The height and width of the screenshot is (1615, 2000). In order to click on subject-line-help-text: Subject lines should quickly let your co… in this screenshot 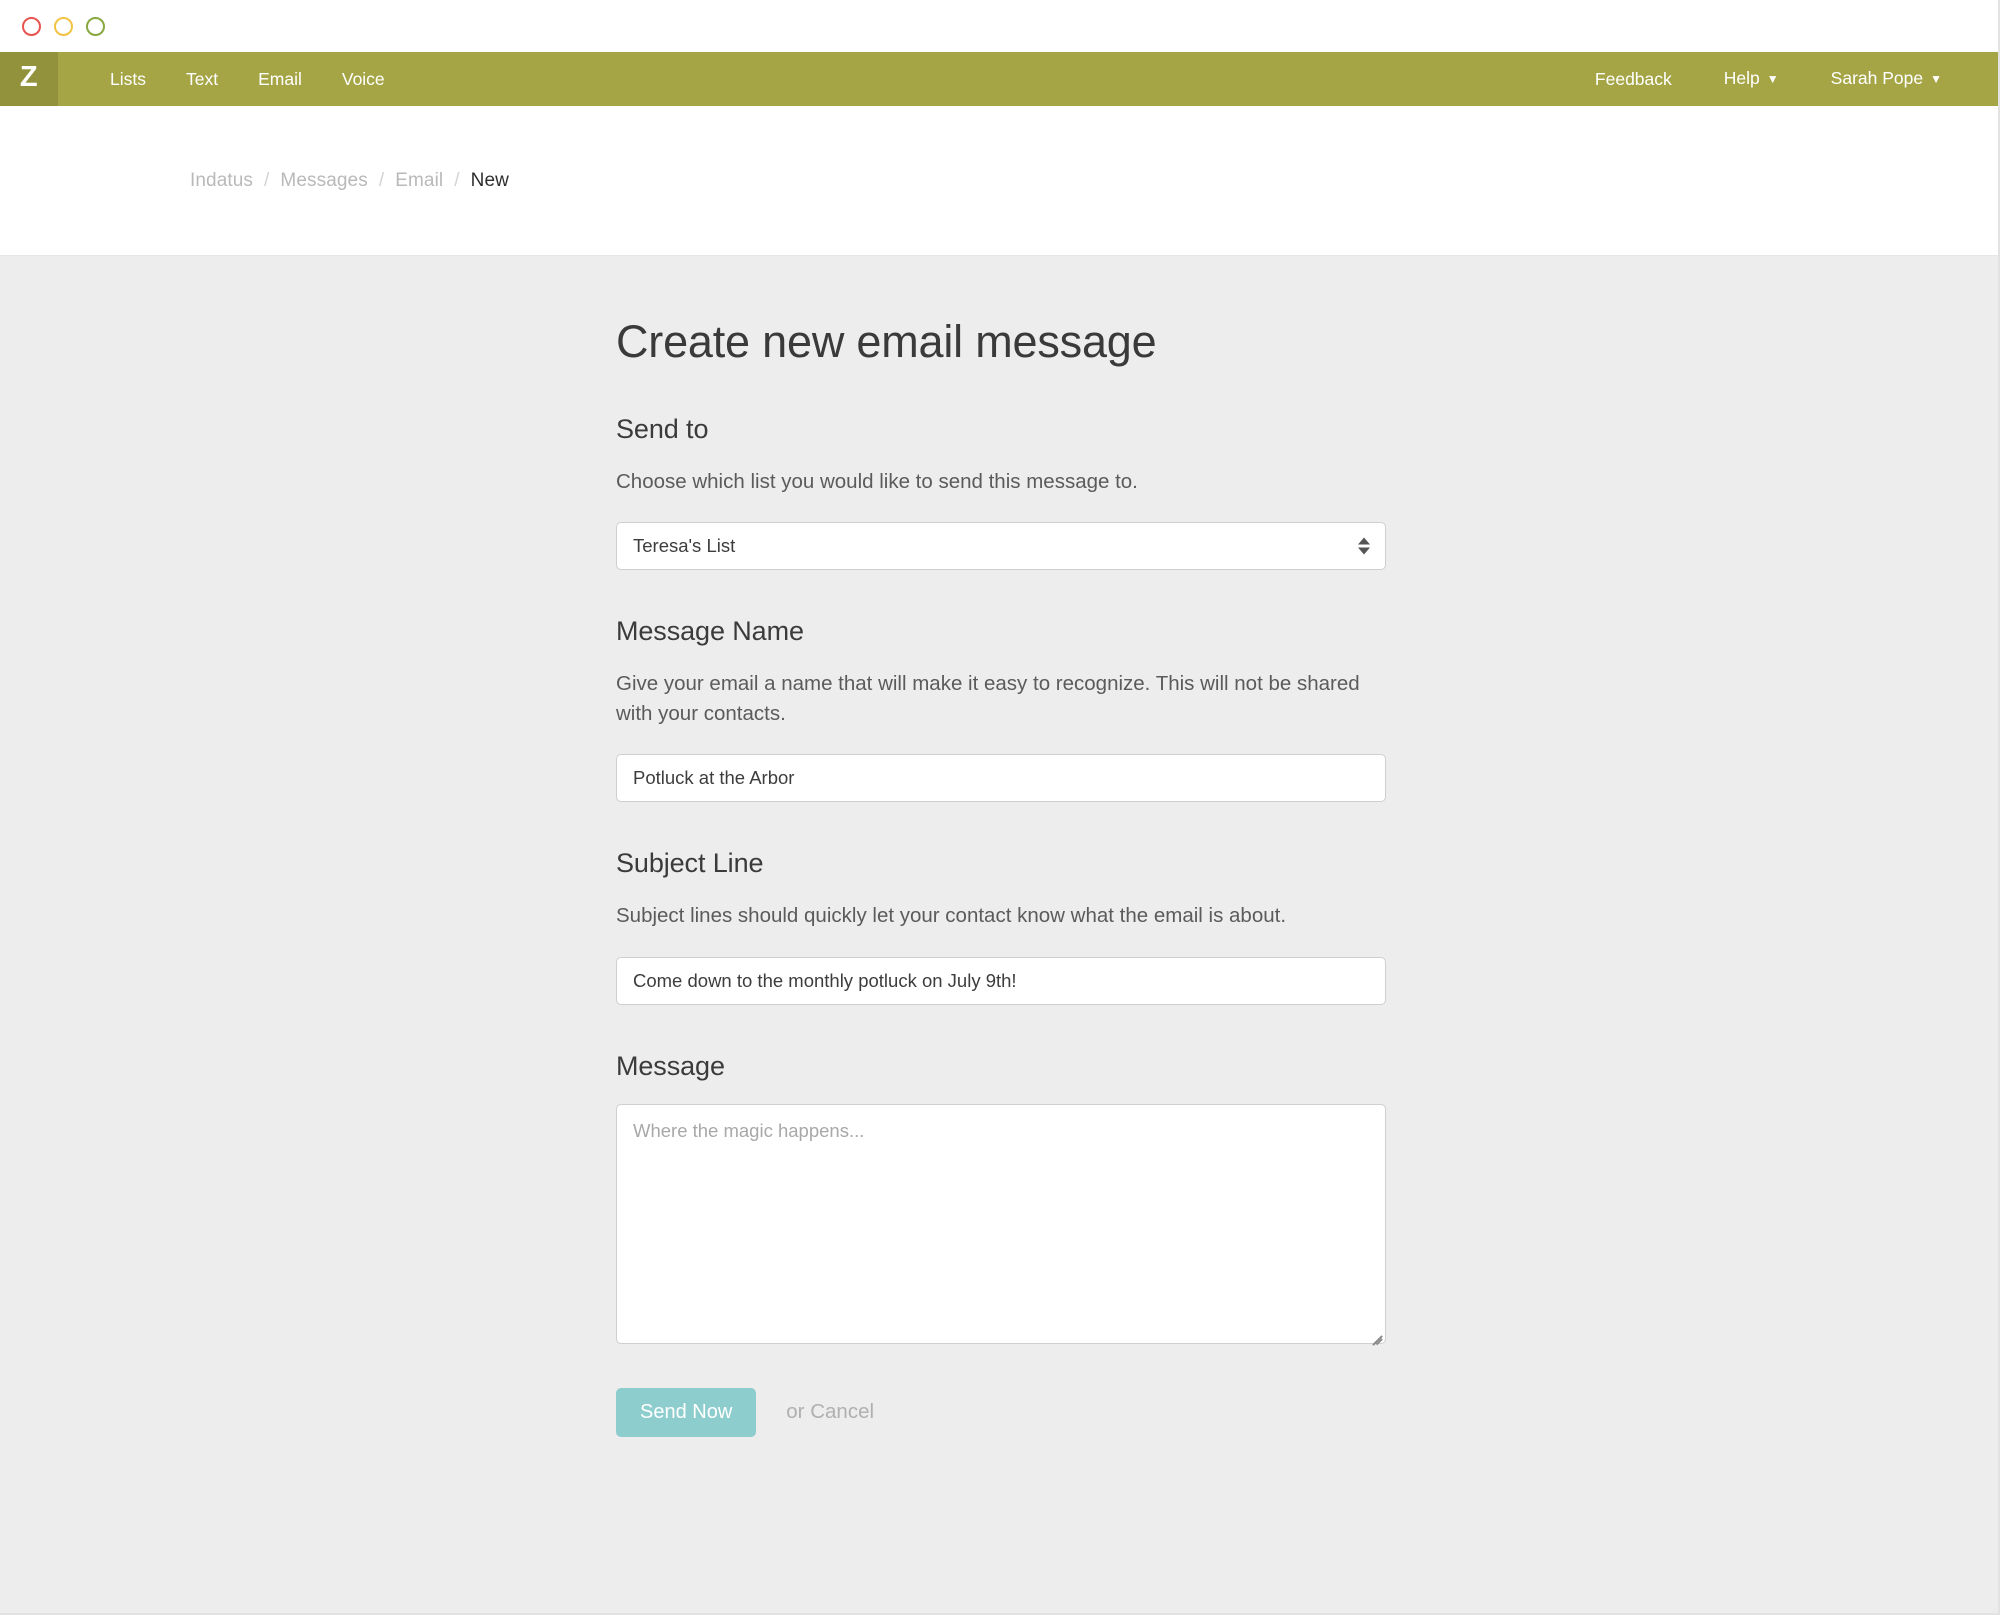, I will do `click(951, 916)`.